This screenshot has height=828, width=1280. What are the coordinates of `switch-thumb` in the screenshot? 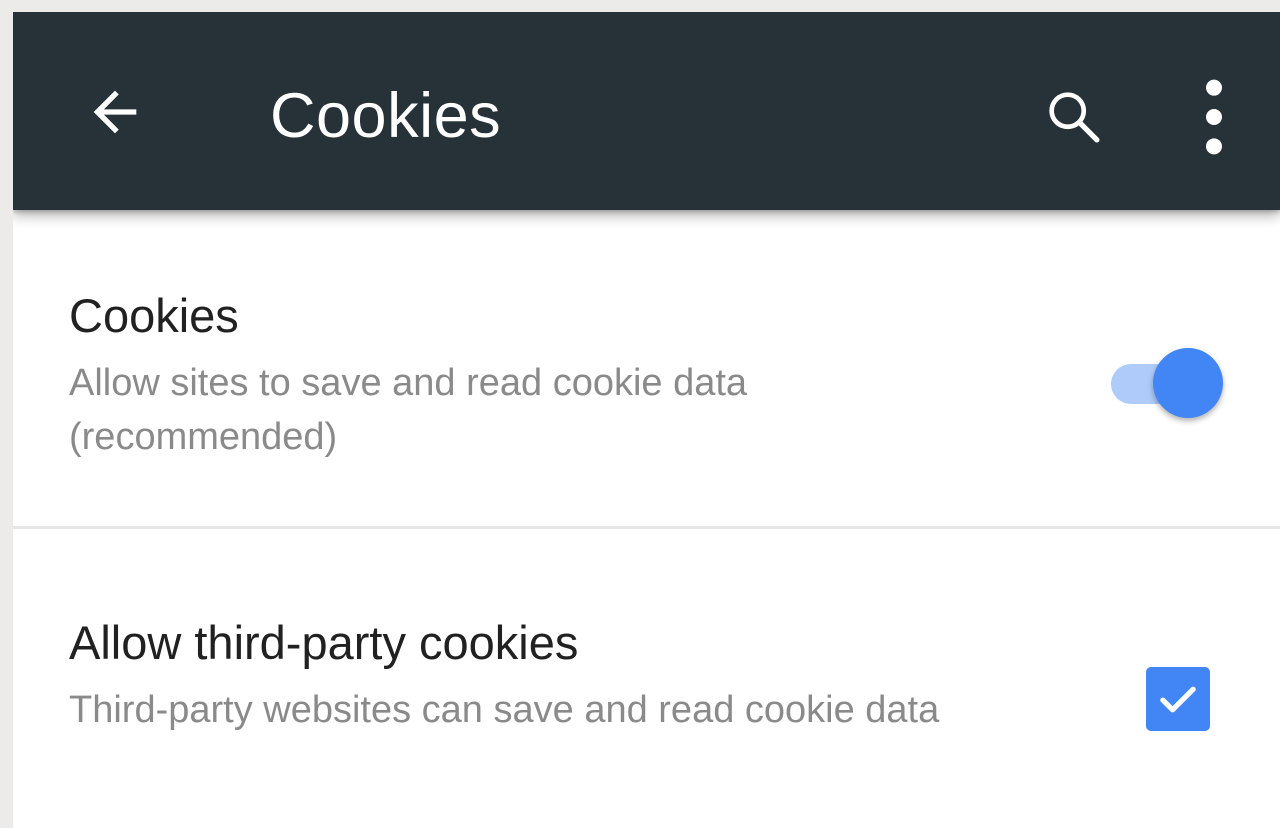 It's located at (1188, 383).